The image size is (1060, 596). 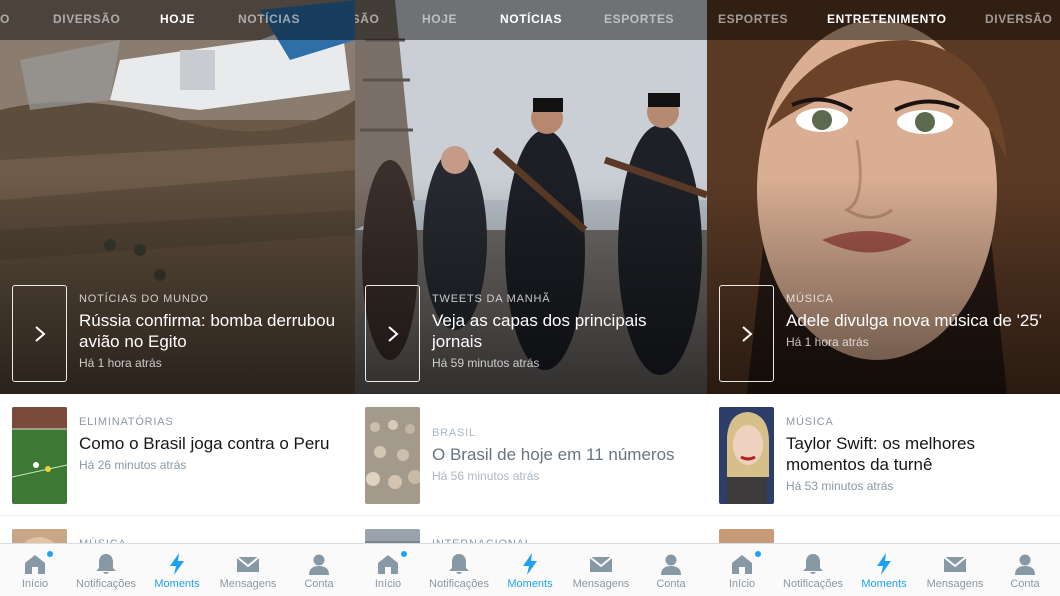 What do you see at coordinates (486, 363) in the screenshot?
I see `hero-timestamp: Há 59 minutos atrás` at bounding box center [486, 363].